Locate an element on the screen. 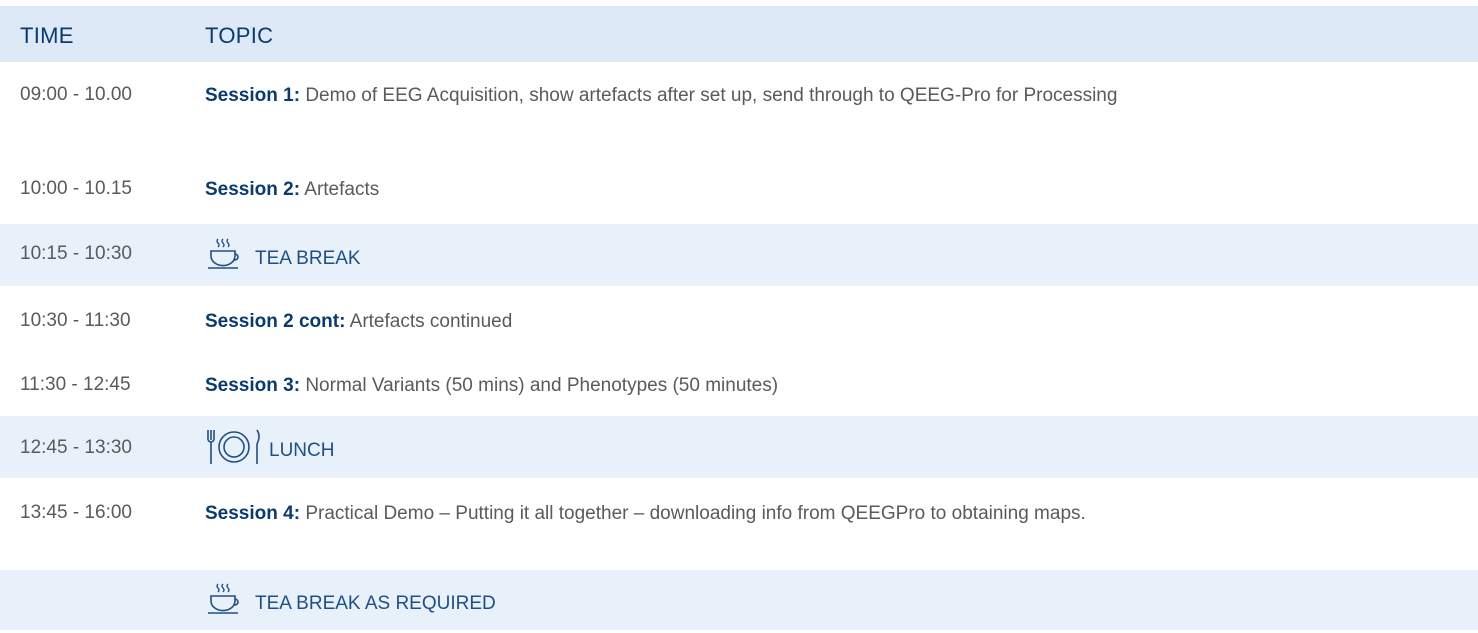  table-row: 10:15 - 10:30 TEA BREAK is located at coordinates (739, 255).